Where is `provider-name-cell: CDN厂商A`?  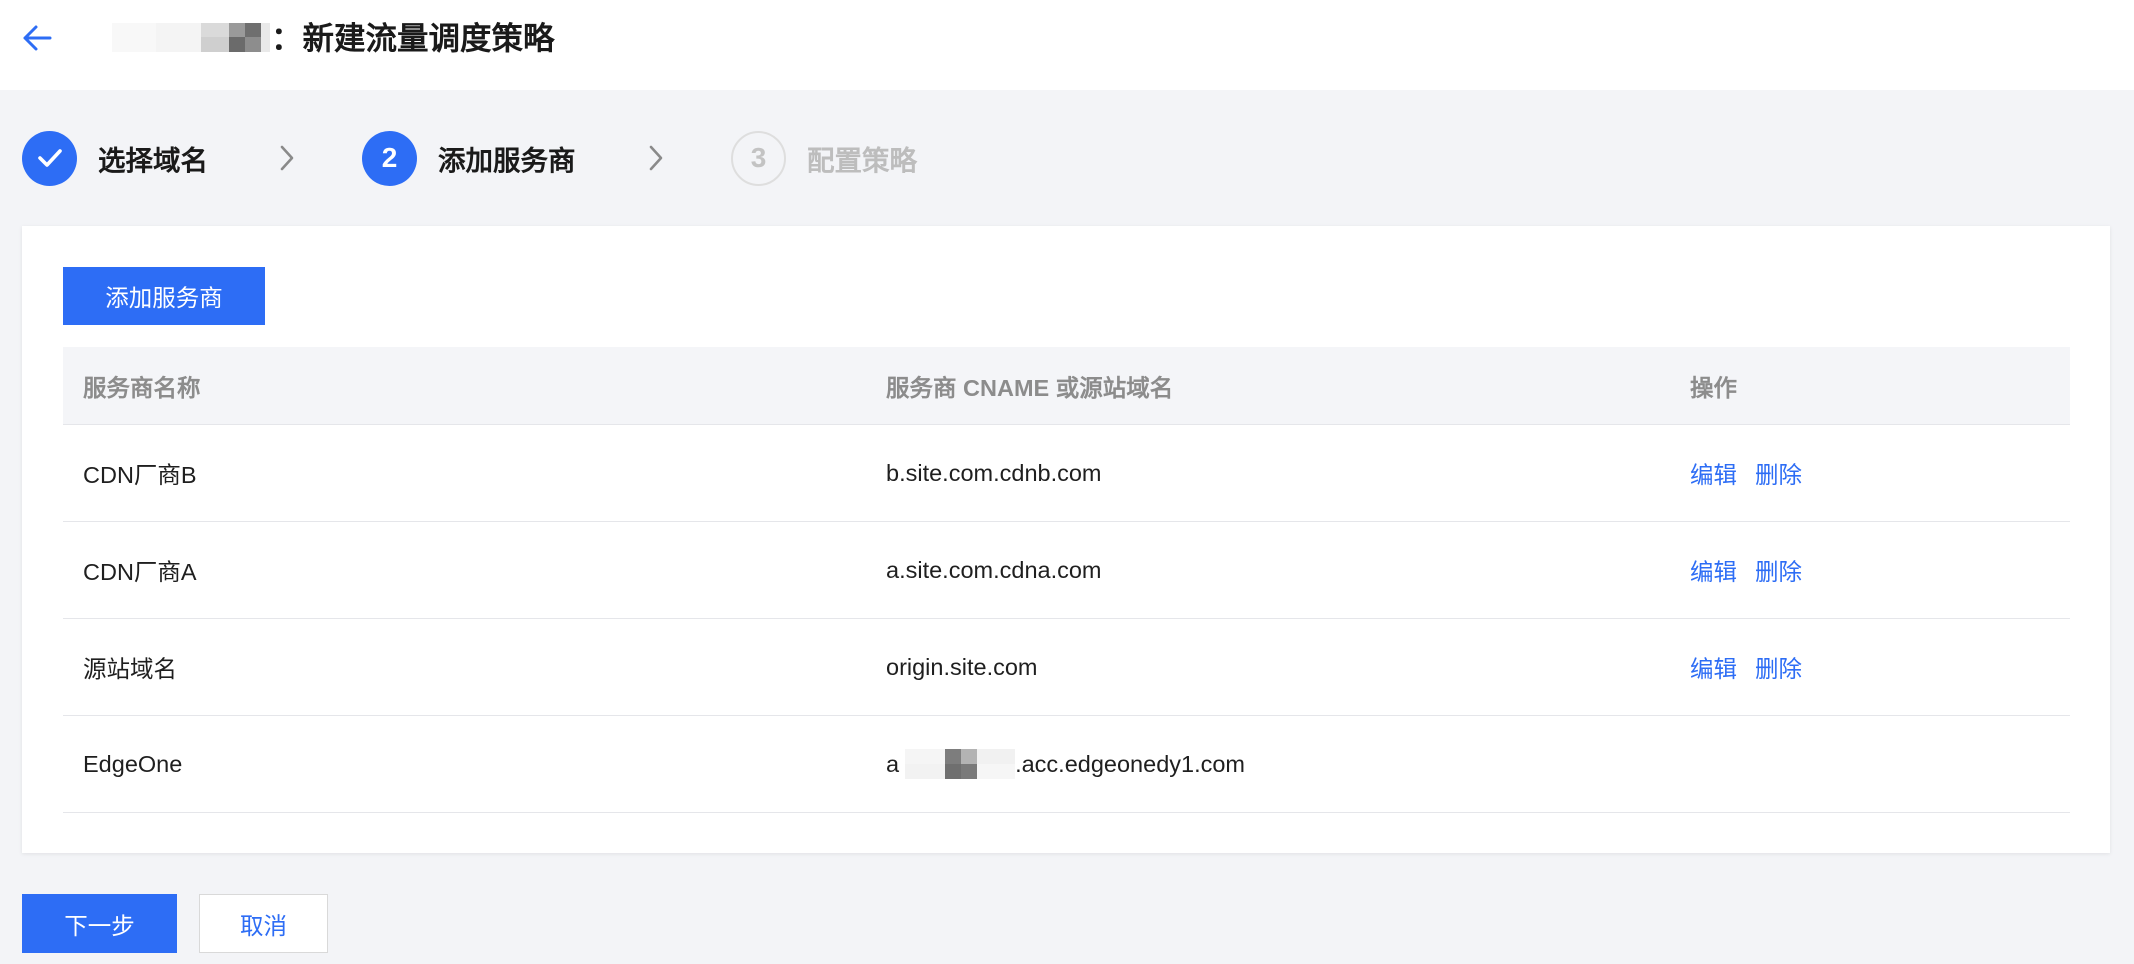
provider-name-cell: CDN厂商A is located at coordinates (140, 572).